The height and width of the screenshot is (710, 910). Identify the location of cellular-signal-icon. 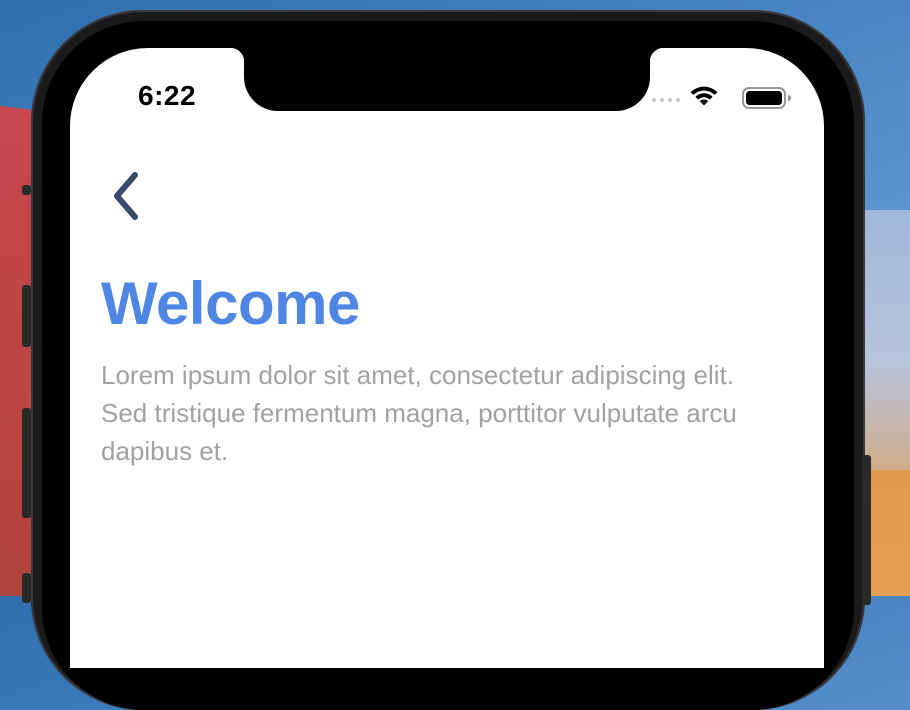
(666, 100).